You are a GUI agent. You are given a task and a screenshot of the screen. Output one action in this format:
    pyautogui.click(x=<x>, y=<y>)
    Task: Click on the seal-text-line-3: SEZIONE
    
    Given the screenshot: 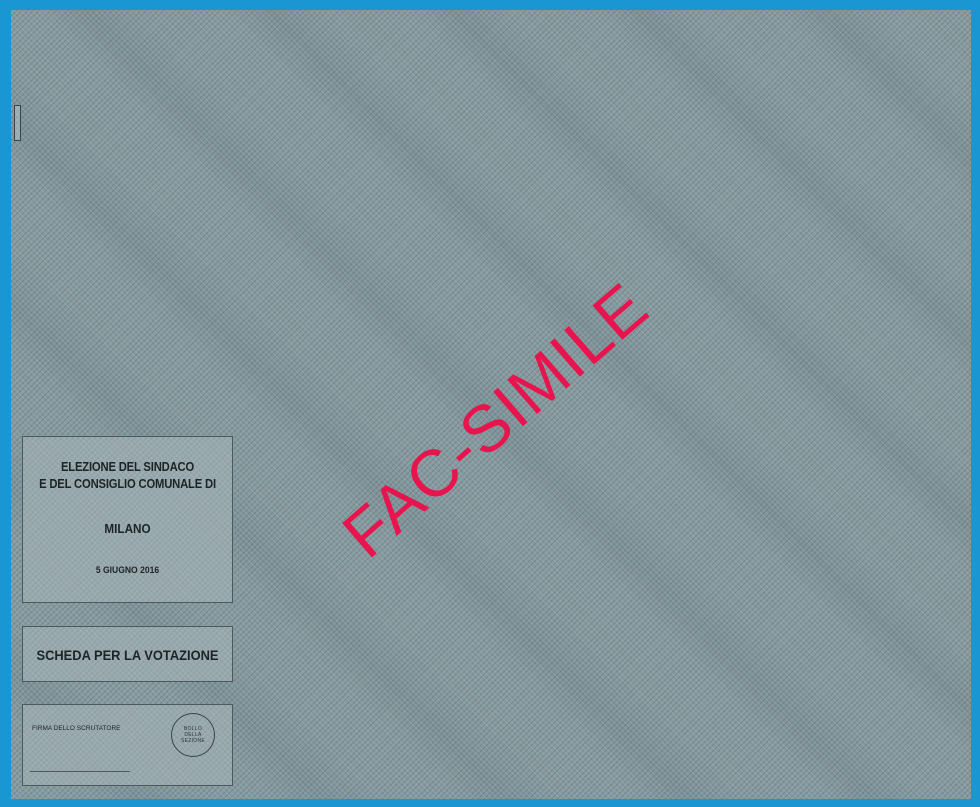 What is the action you would take?
    pyautogui.click(x=193, y=741)
    